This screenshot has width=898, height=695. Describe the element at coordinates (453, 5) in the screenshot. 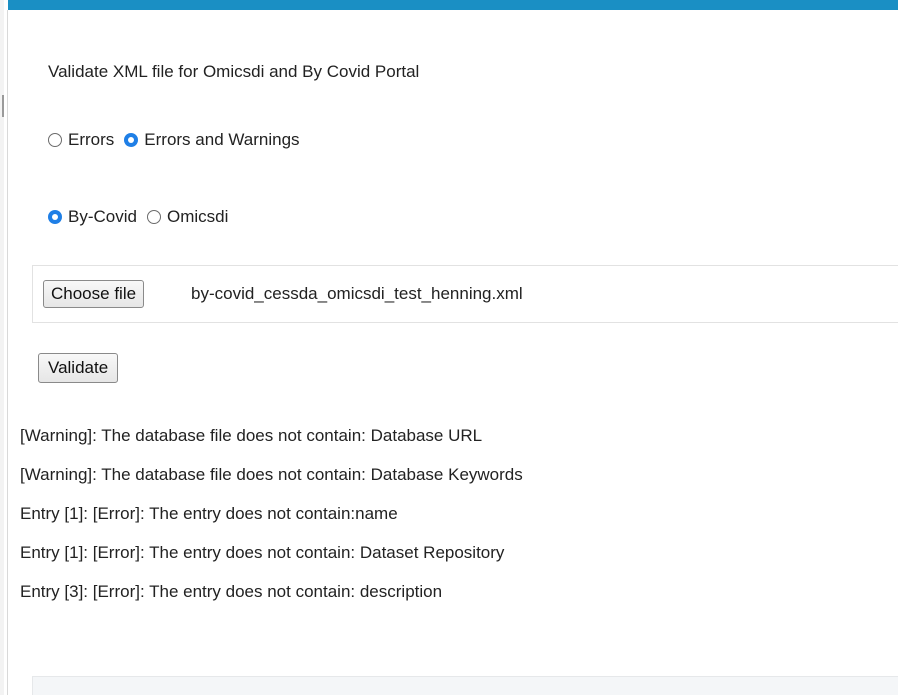

I see `header-accent-bar` at that location.